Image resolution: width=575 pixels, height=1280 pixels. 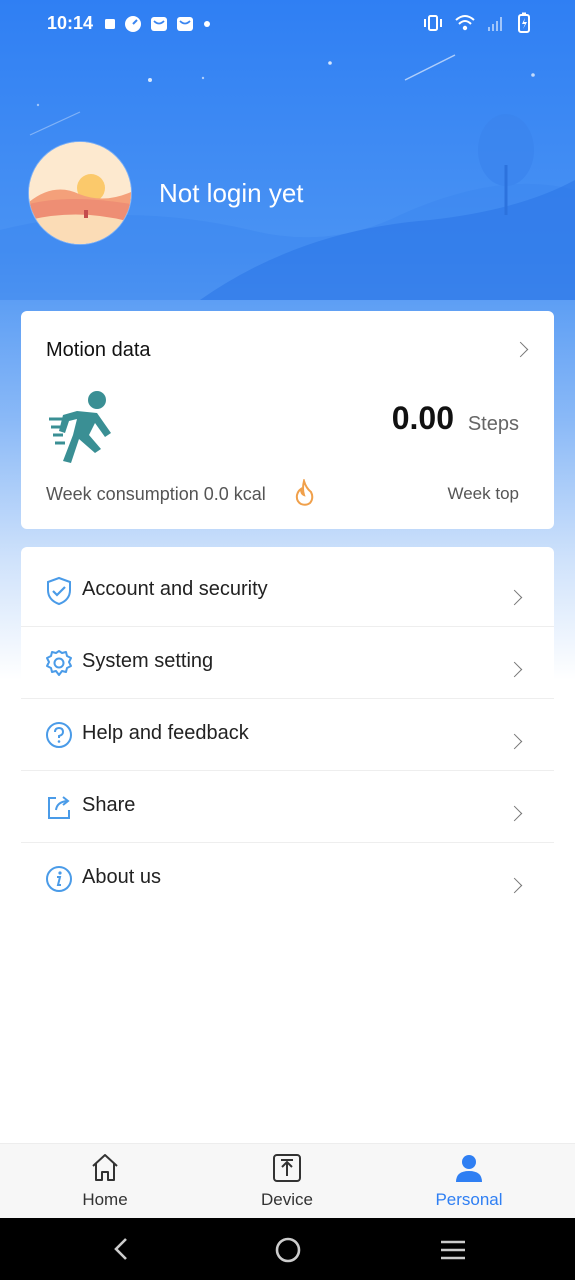 I want to click on system-navigation-bar, so click(x=287, y=1249).